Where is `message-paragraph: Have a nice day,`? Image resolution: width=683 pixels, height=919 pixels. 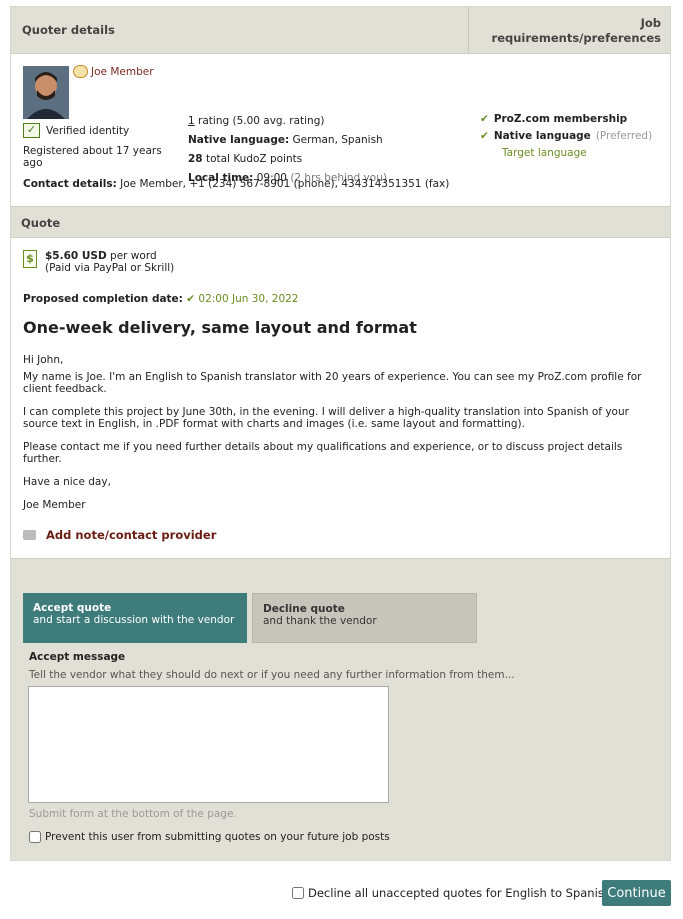 message-paragraph: Have a nice day, is located at coordinates (67, 482).